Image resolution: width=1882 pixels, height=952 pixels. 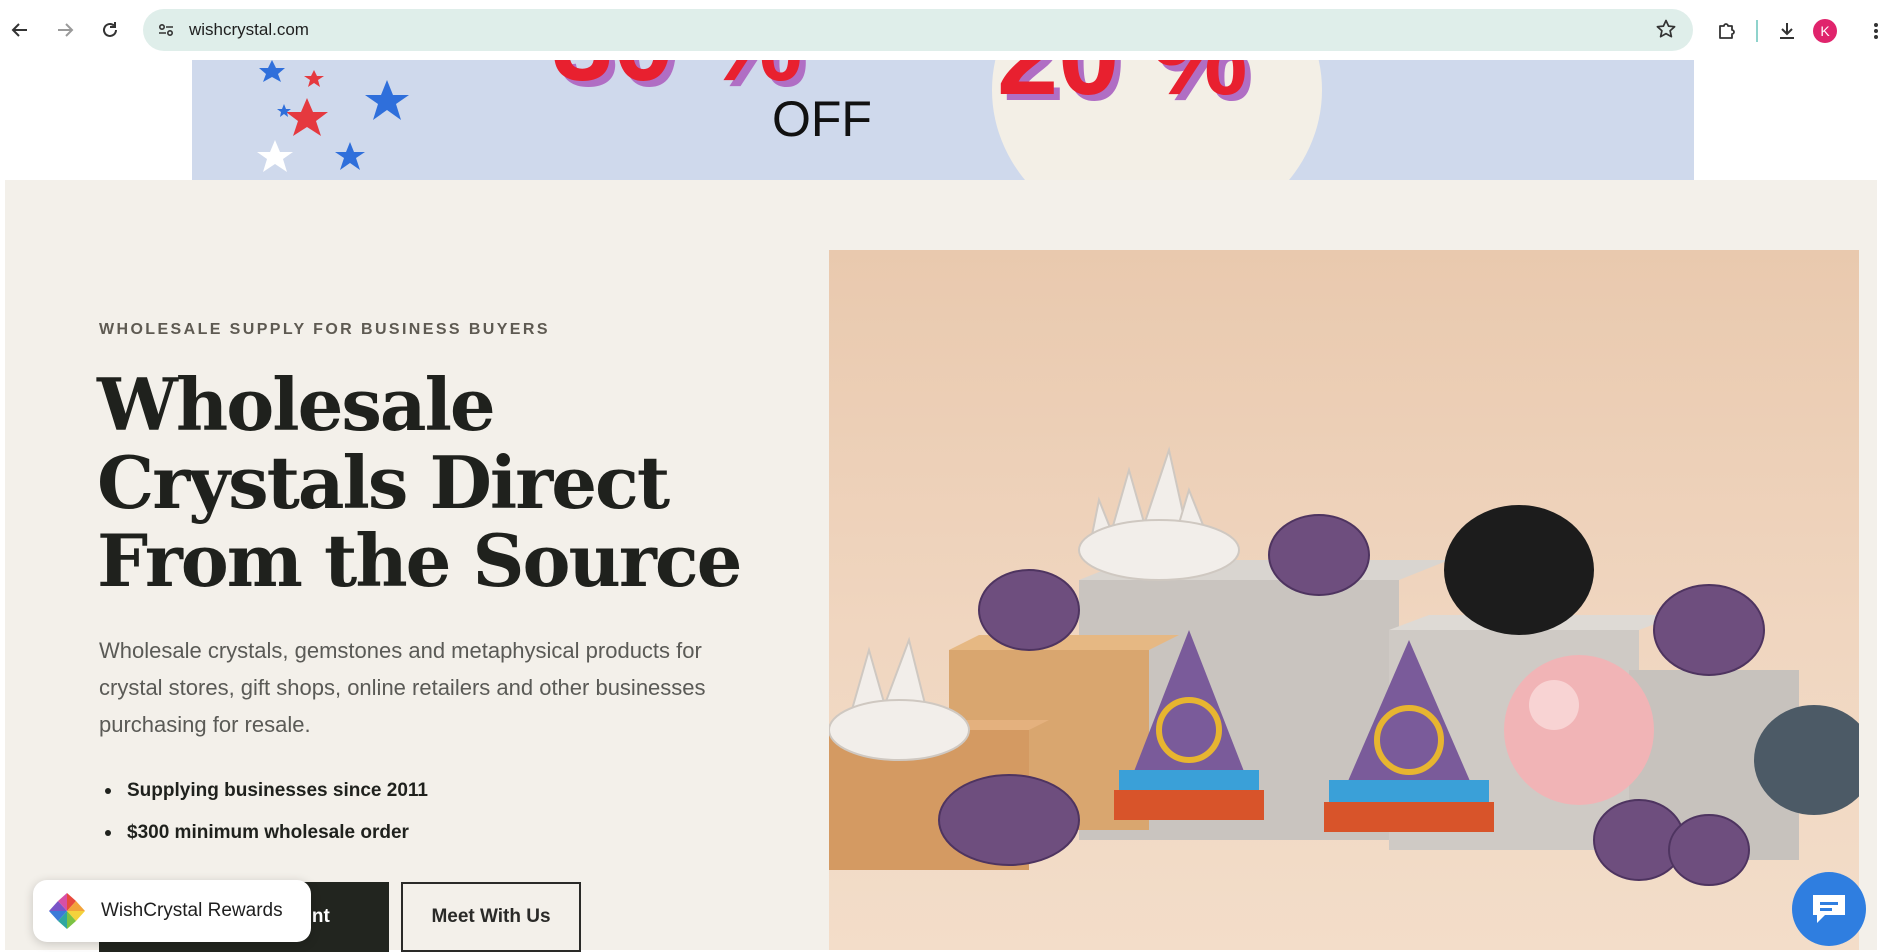 What do you see at coordinates (1876, 33) in the screenshot?
I see `menu-dots-icon` at bounding box center [1876, 33].